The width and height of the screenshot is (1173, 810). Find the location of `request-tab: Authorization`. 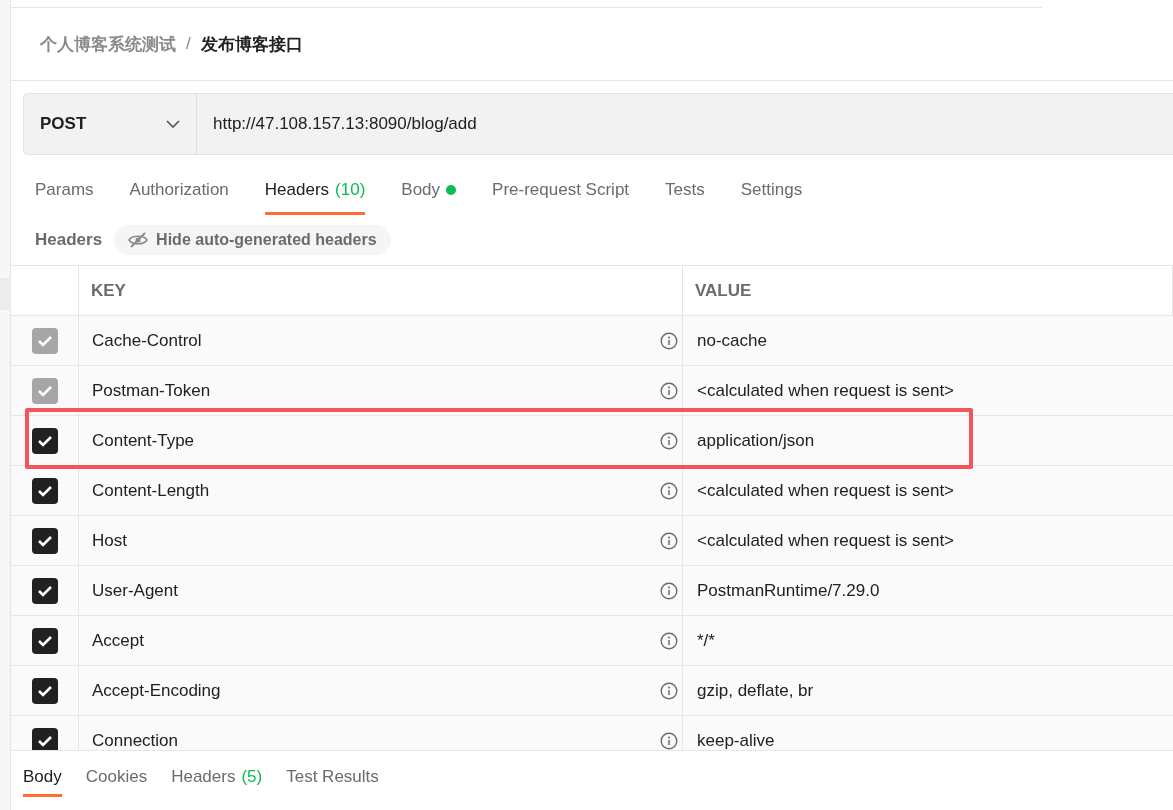

request-tab: Authorization is located at coordinates (179, 185).